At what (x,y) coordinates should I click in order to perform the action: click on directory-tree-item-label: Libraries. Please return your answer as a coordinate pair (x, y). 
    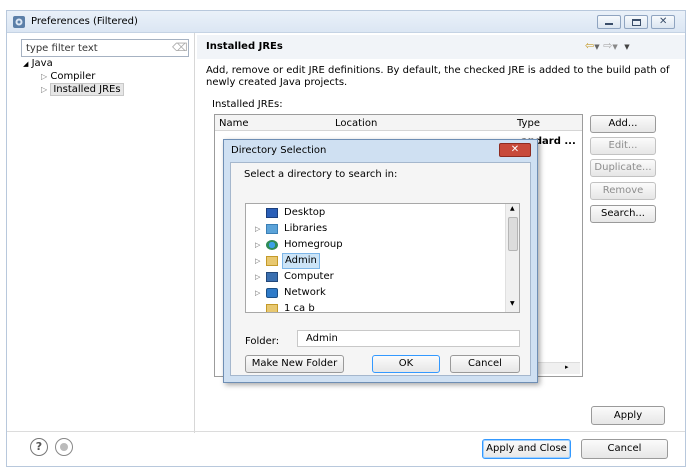
    Looking at the image, I should click on (306, 228).